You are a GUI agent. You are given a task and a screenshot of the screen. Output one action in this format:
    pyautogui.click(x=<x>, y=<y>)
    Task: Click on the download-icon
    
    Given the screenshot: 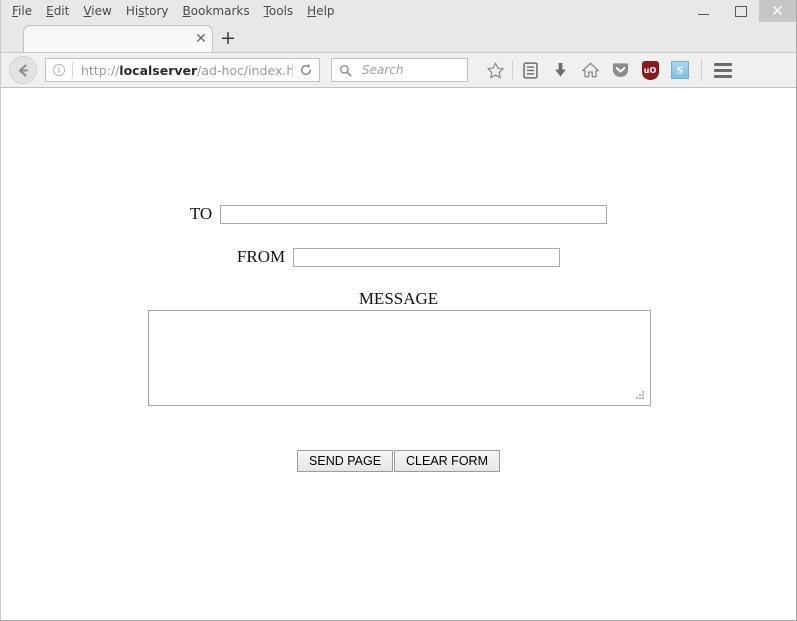 What is the action you would take?
    pyautogui.click(x=560, y=69)
    